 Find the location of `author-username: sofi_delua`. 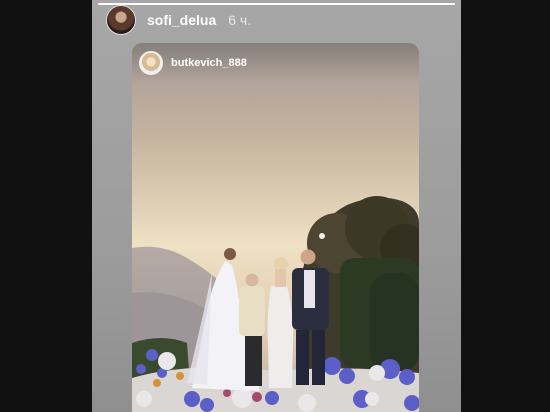

author-username: sofi_delua is located at coordinates (181, 20).